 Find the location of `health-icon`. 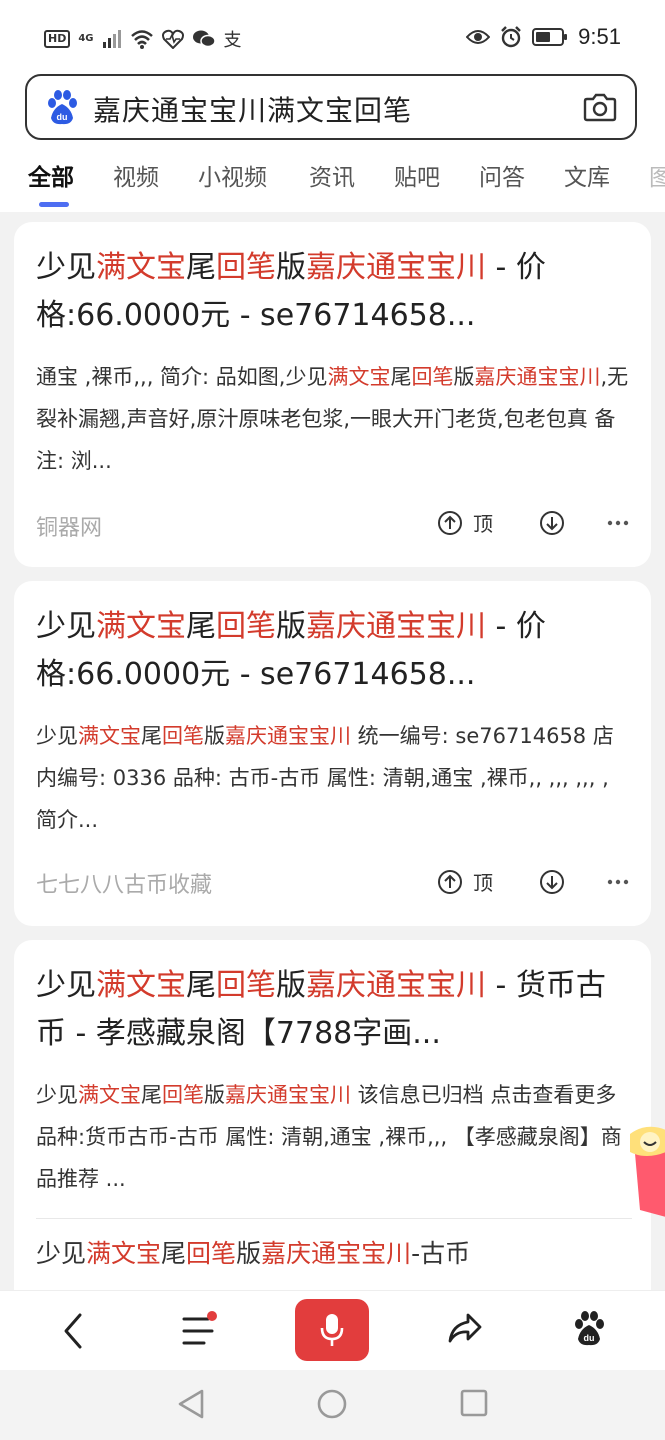

health-icon is located at coordinates (172, 39).